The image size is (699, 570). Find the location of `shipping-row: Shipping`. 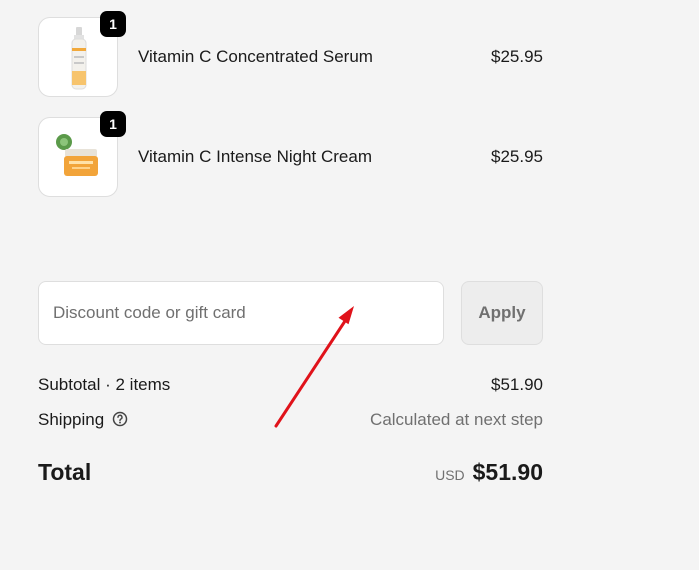

shipping-row: Shipping is located at coordinates (83, 421).